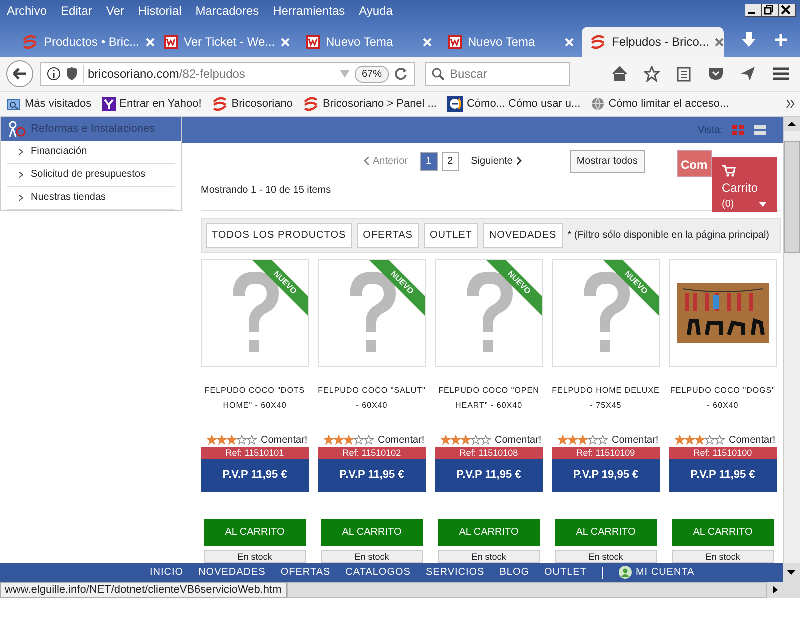 This screenshot has width=800, height=640. Describe the element at coordinates (227, 11) in the screenshot. I see `menu-item: Marcadores` at that location.